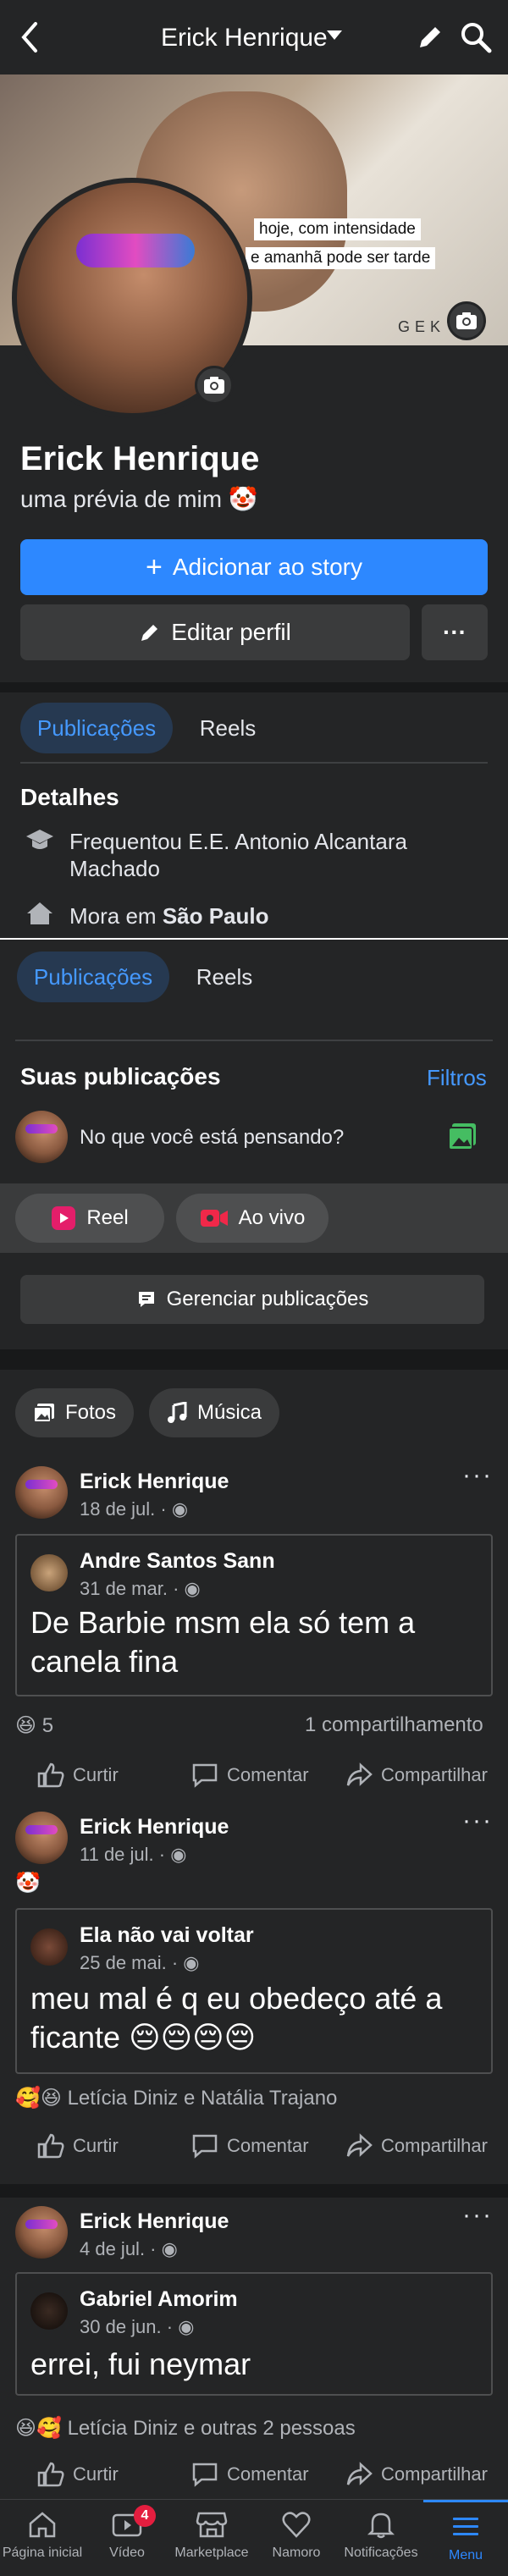 This screenshot has width=508, height=2576. I want to click on create-reel-button: Reel, so click(89, 1219).